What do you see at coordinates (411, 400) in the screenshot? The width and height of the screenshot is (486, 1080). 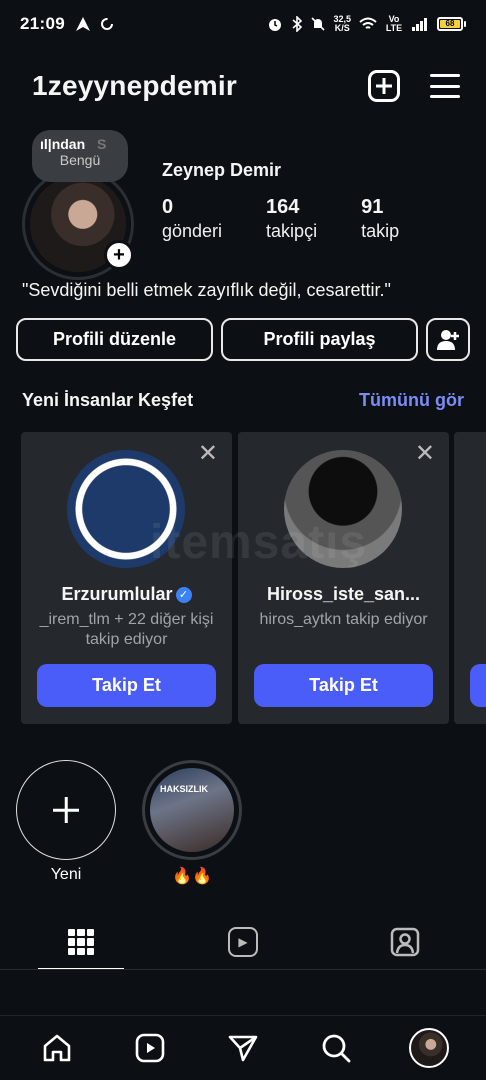 I see `see-all-link: Tümünü gör` at bounding box center [411, 400].